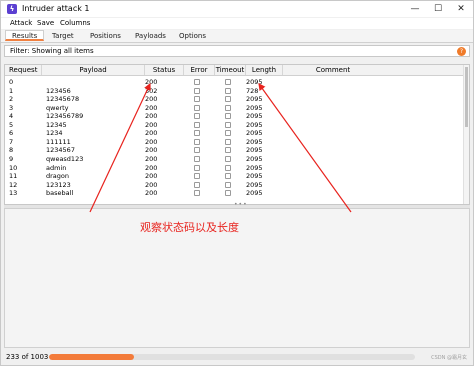 The image size is (474, 366). I want to click on menu-bar: Attack Save Columns, so click(237, 23).